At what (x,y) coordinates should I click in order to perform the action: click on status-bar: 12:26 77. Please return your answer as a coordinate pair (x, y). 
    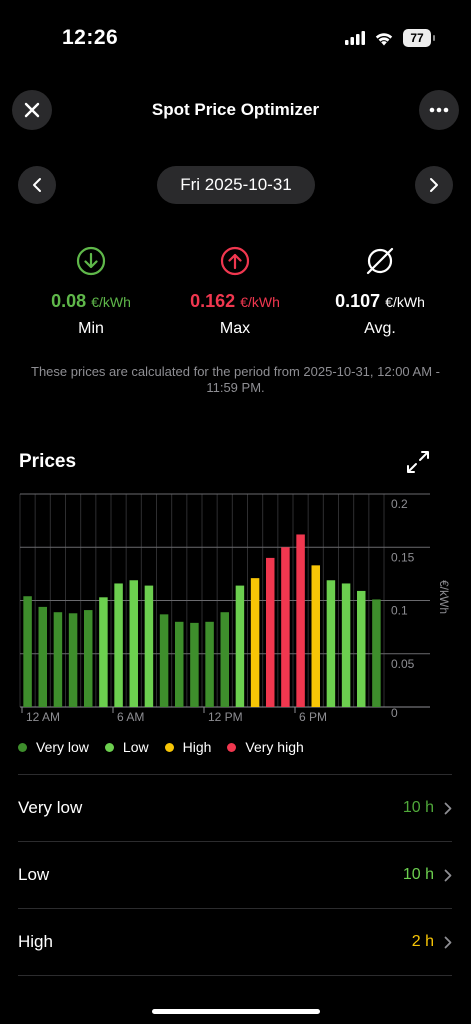
    Looking at the image, I should click on (235, 30).